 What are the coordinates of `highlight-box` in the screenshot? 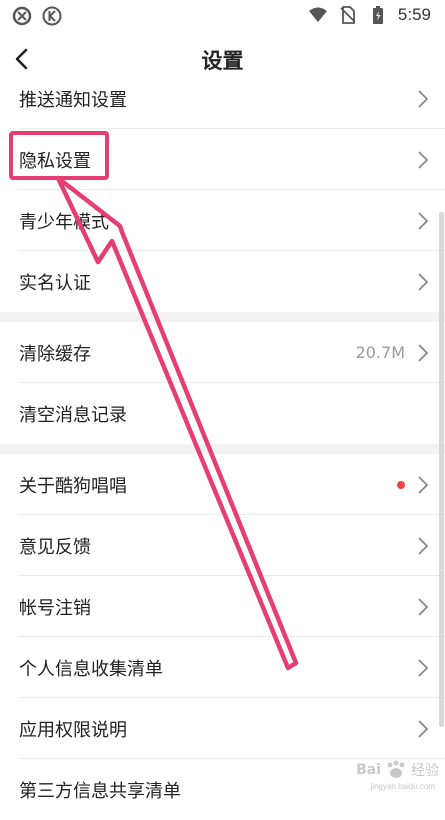 It's located at (59, 155).